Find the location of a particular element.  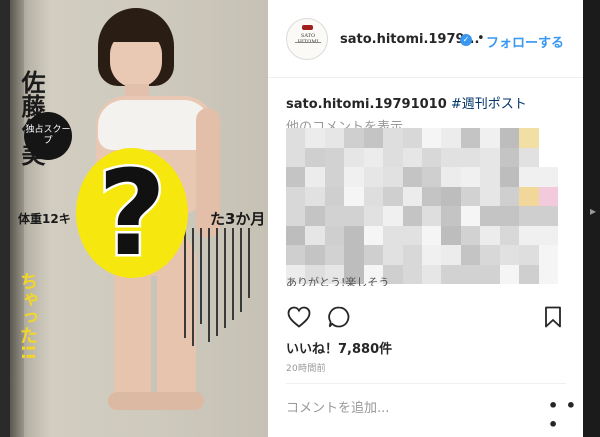

divider is located at coordinates (426, 383).